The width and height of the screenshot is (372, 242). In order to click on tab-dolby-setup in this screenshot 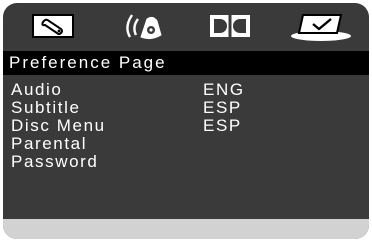, I will do `click(230, 26)`.